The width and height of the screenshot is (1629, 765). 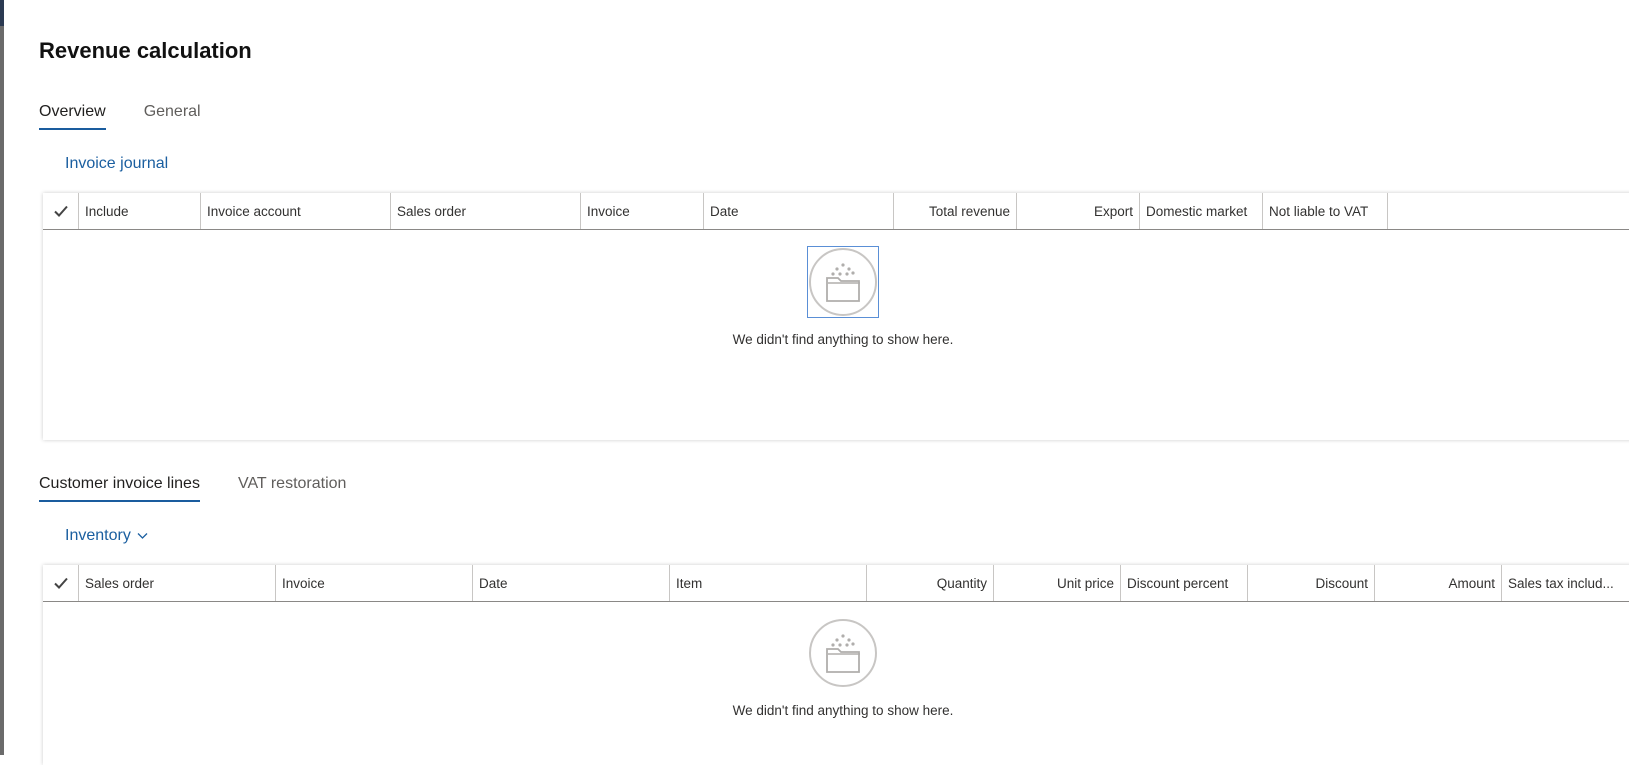 I want to click on tab-general: General, so click(x=172, y=116).